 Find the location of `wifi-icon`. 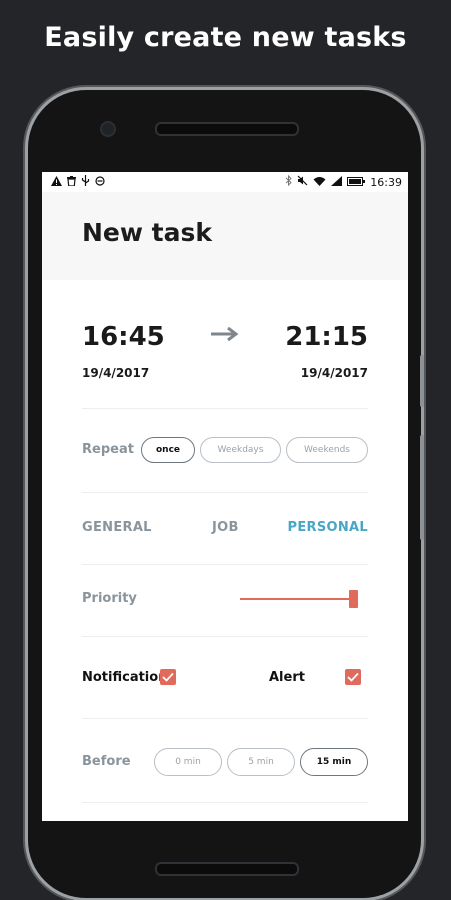

wifi-icon is located at coordinates (319, 182).